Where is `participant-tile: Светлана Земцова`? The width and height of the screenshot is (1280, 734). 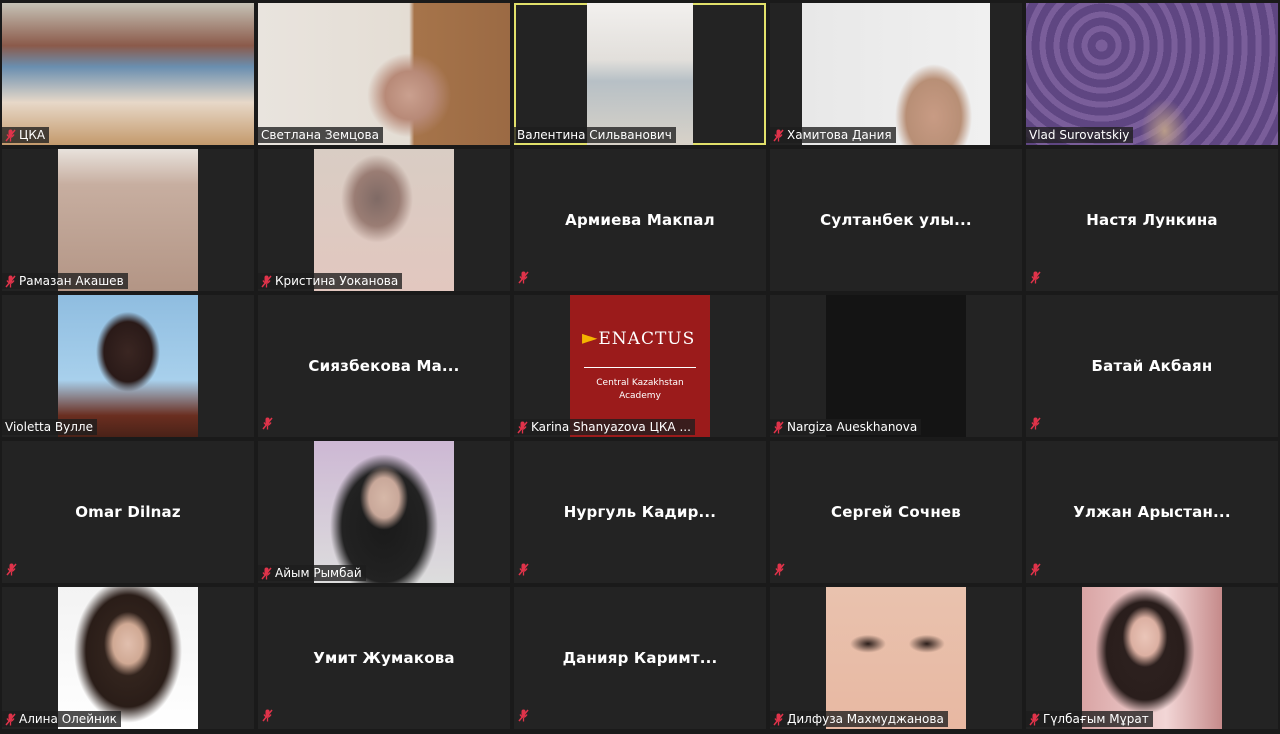 participant-tile: Светлана Земцова is located at coordinates (384, 74).